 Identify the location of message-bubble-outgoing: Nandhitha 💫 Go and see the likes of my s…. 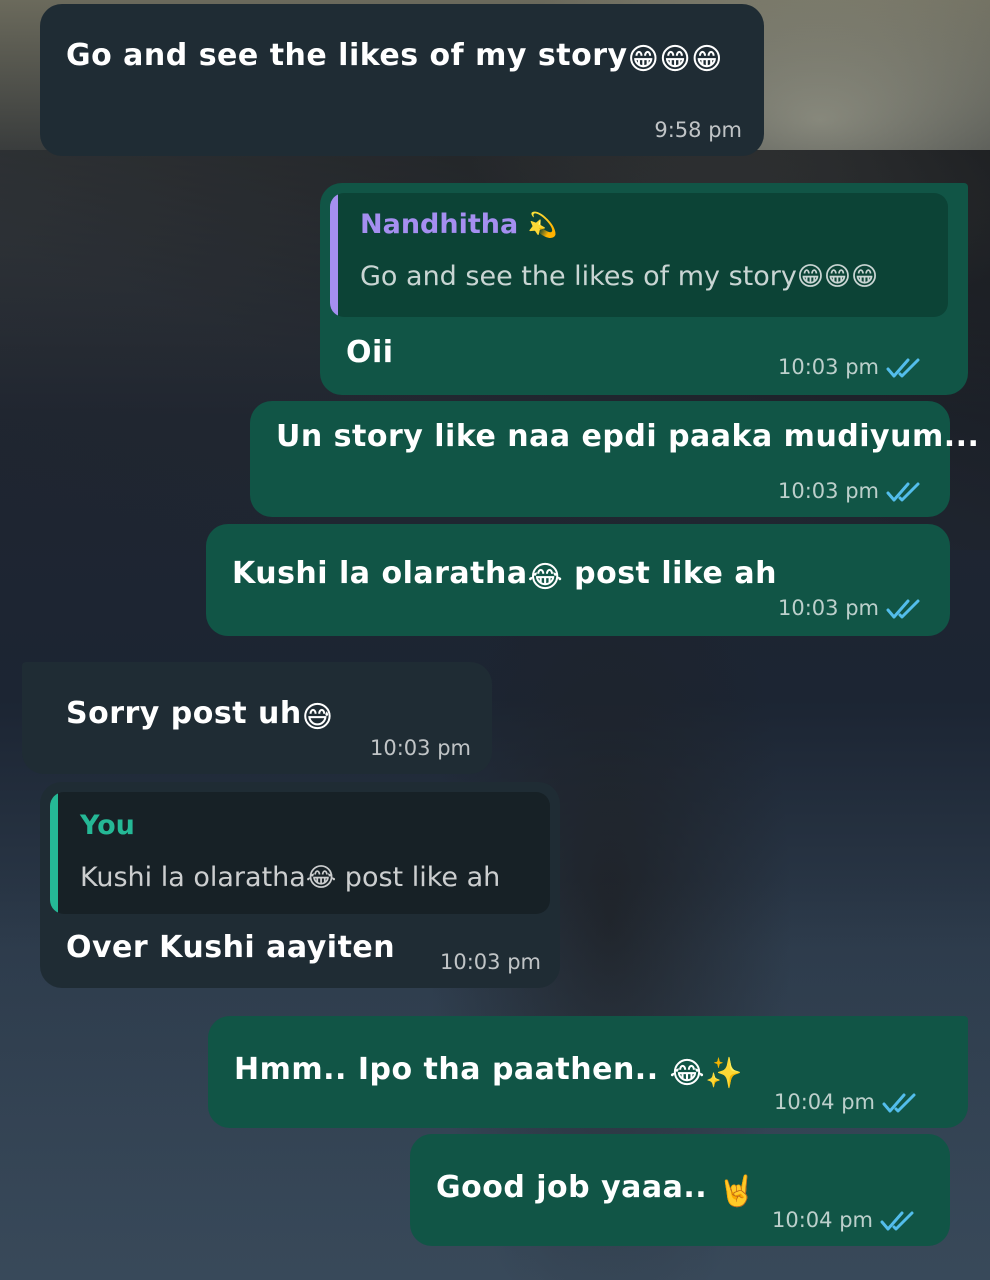
(644, 289).